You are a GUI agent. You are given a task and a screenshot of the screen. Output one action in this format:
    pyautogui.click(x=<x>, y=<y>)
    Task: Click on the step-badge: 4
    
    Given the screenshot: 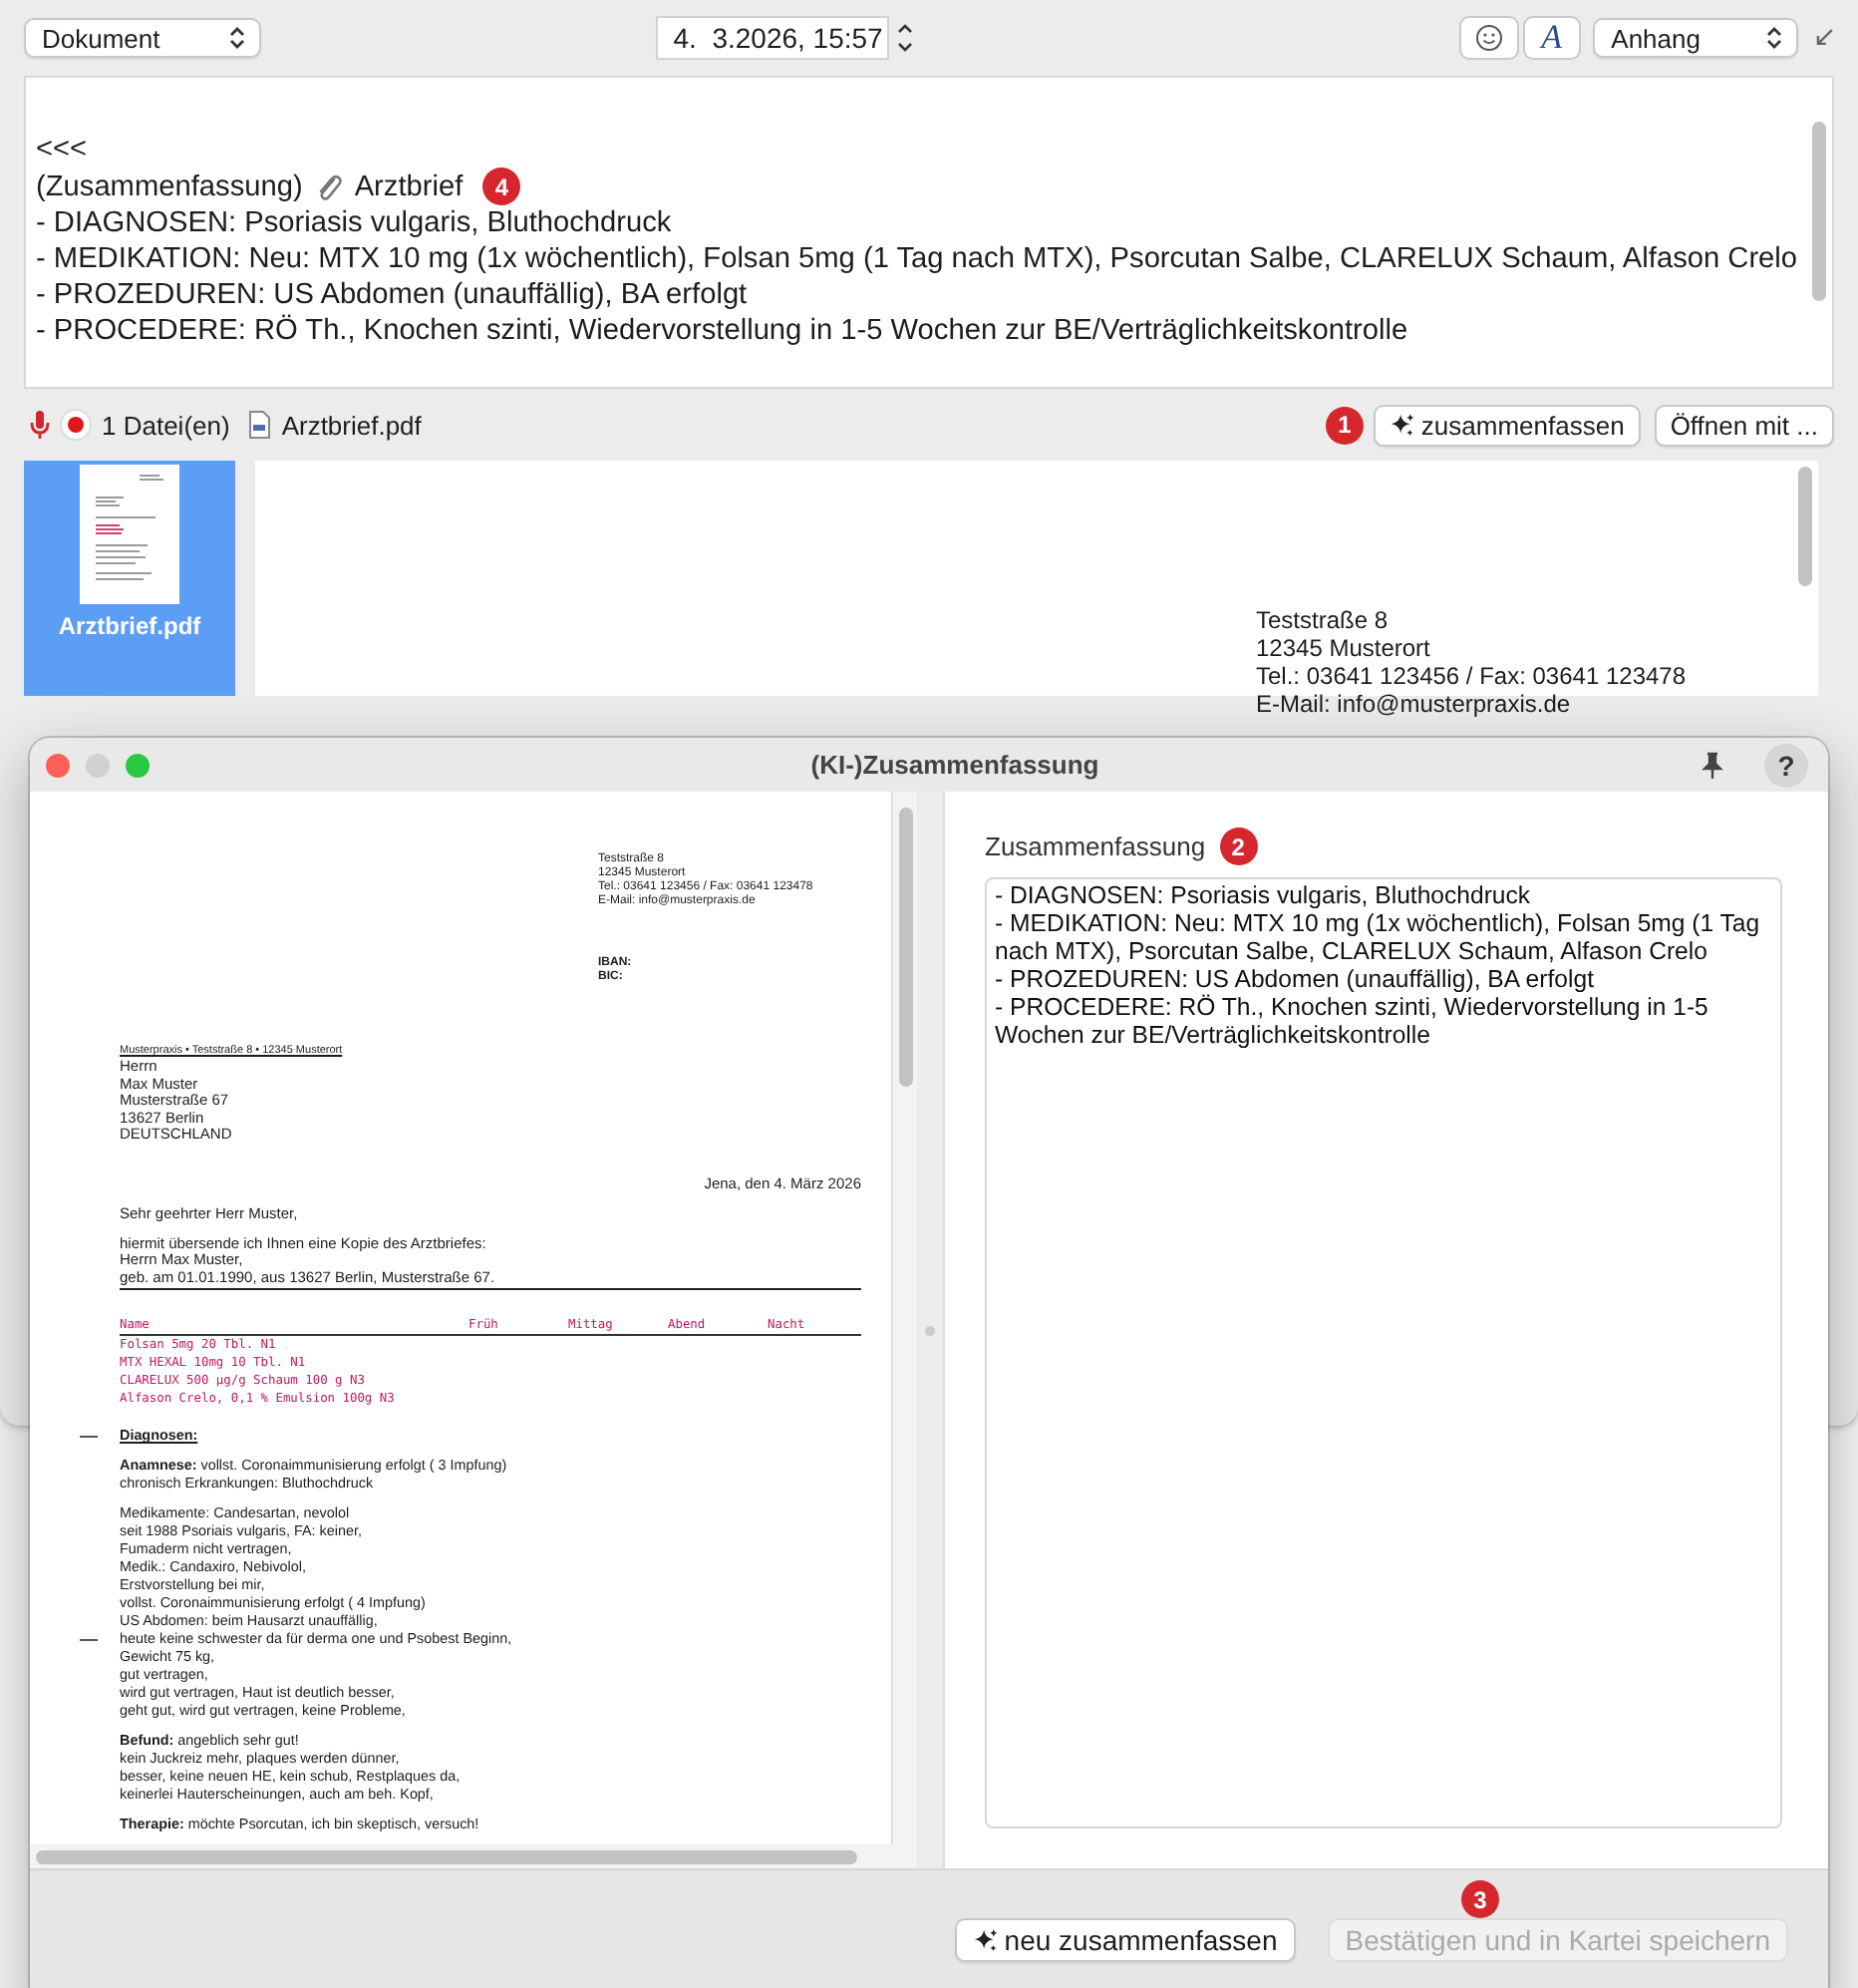 What is the action you would take?
    pyautogui.click(x=501, y=186)
    